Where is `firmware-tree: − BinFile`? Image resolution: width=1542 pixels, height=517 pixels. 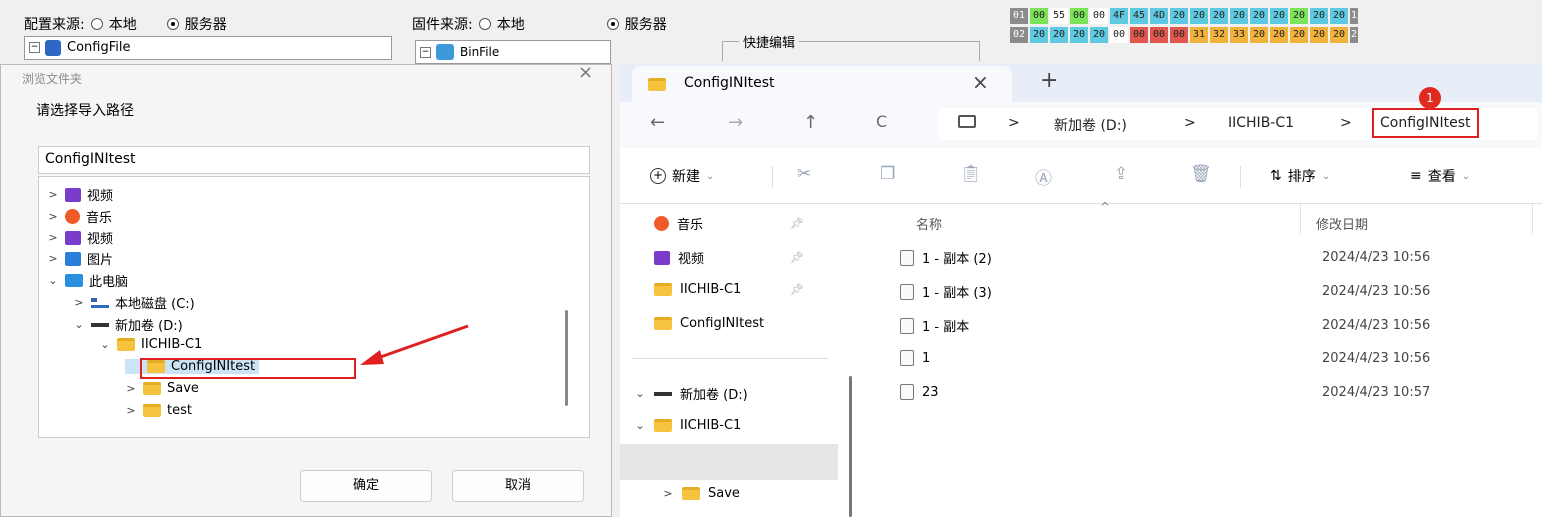 firmware-tree: − BinFile is located at coordinates (513, 52).